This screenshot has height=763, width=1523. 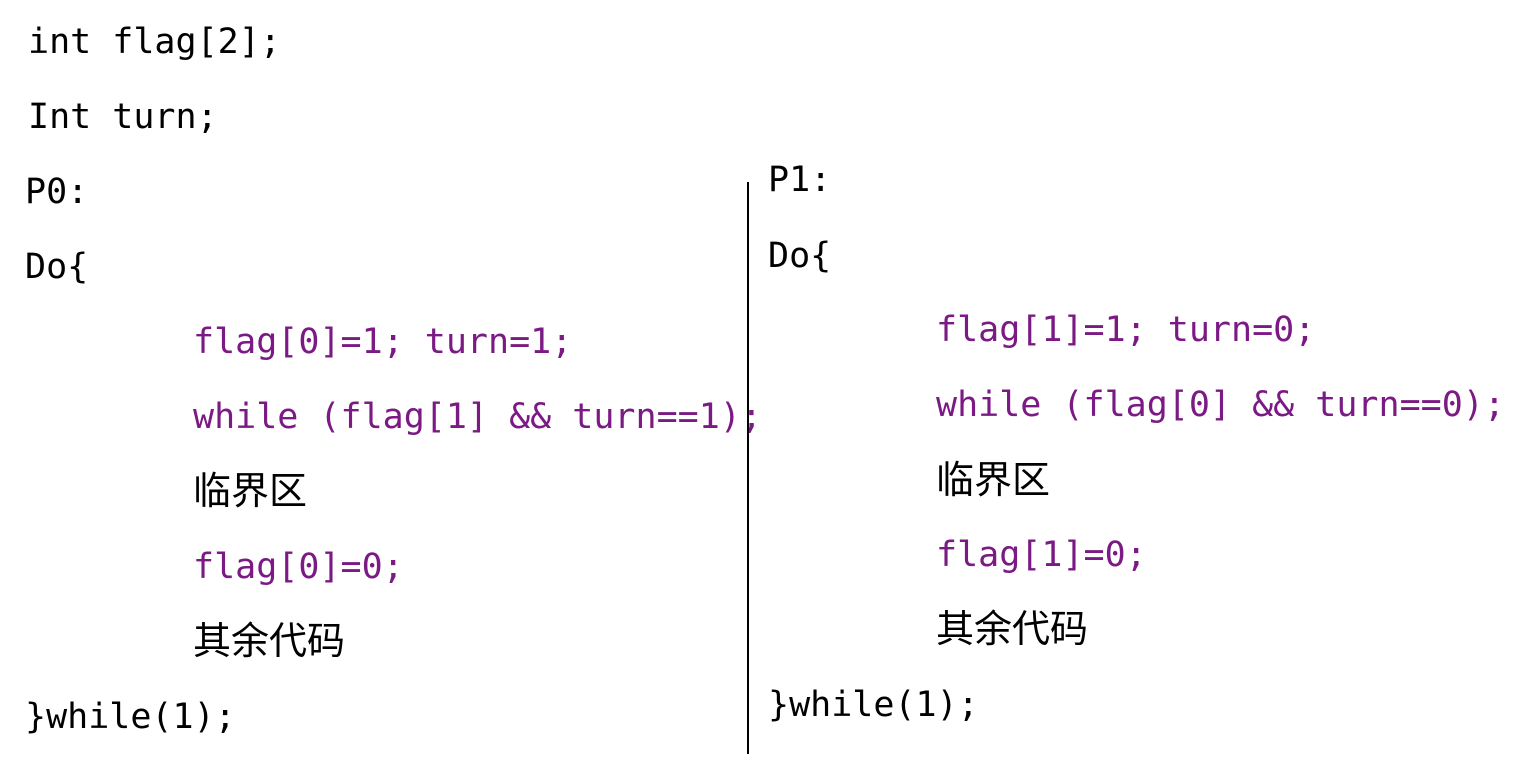 What do you see at coordinates (269, 641) in the screenshot?
I see `p0-remainder-code: 其余代码` at bounding box center [269, 641].